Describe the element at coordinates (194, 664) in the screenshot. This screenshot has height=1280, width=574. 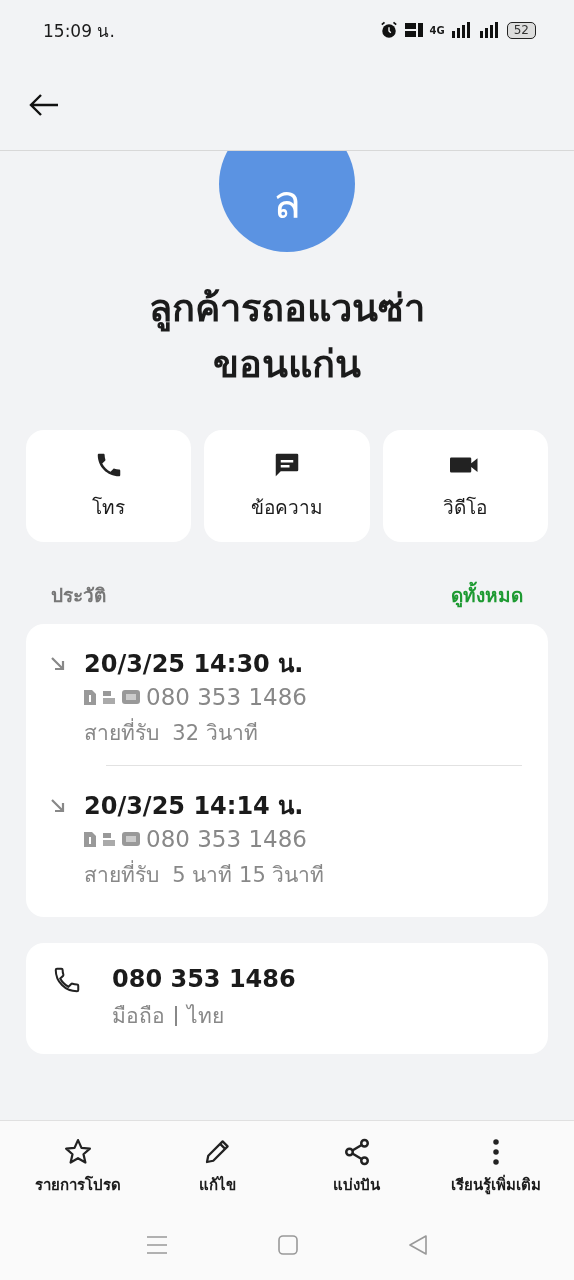
I see `call-datetime: 20/3/25 14:30 น.` at that location.